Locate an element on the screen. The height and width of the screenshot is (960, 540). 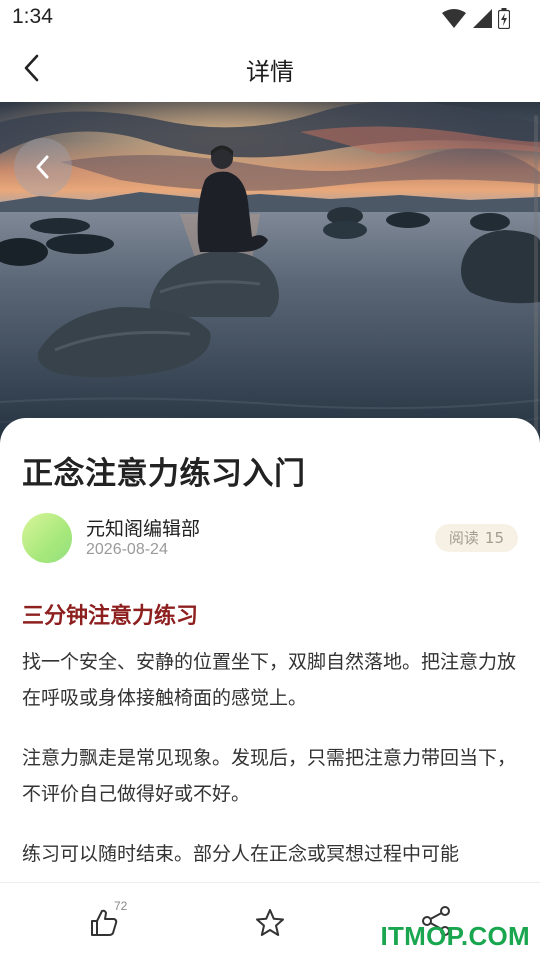
star-icon is located at coordinates (270, 922).